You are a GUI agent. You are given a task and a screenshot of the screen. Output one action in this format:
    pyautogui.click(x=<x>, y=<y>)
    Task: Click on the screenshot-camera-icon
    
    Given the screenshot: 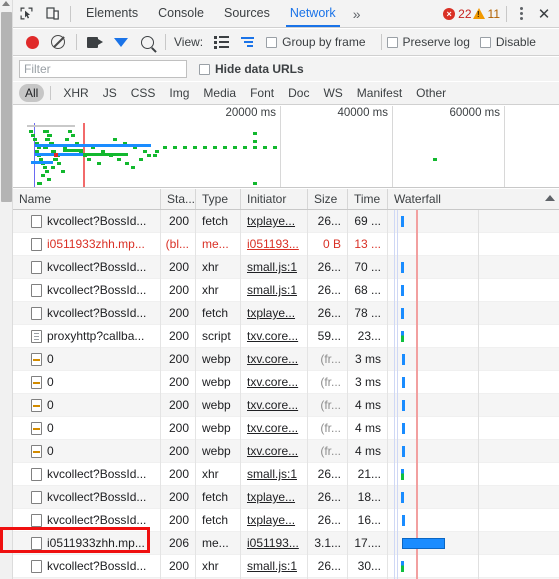 What is the action you would take?
    pyautogui.click(x=95, y=42)
    